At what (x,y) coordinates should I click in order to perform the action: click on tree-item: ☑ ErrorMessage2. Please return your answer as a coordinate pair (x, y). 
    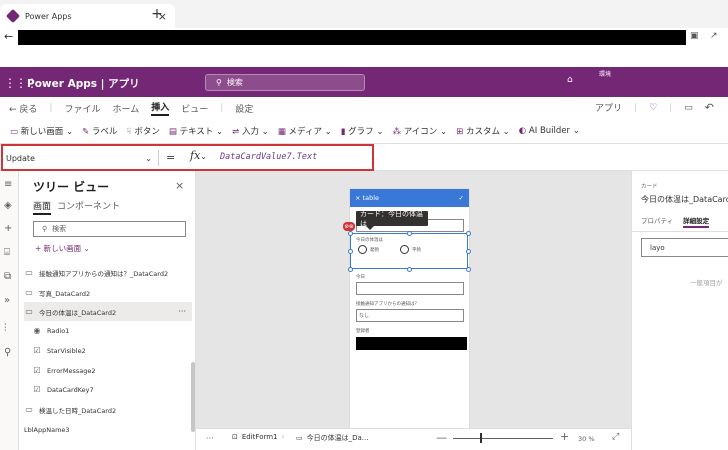
    Looking at the image, I should click on (116, 370).